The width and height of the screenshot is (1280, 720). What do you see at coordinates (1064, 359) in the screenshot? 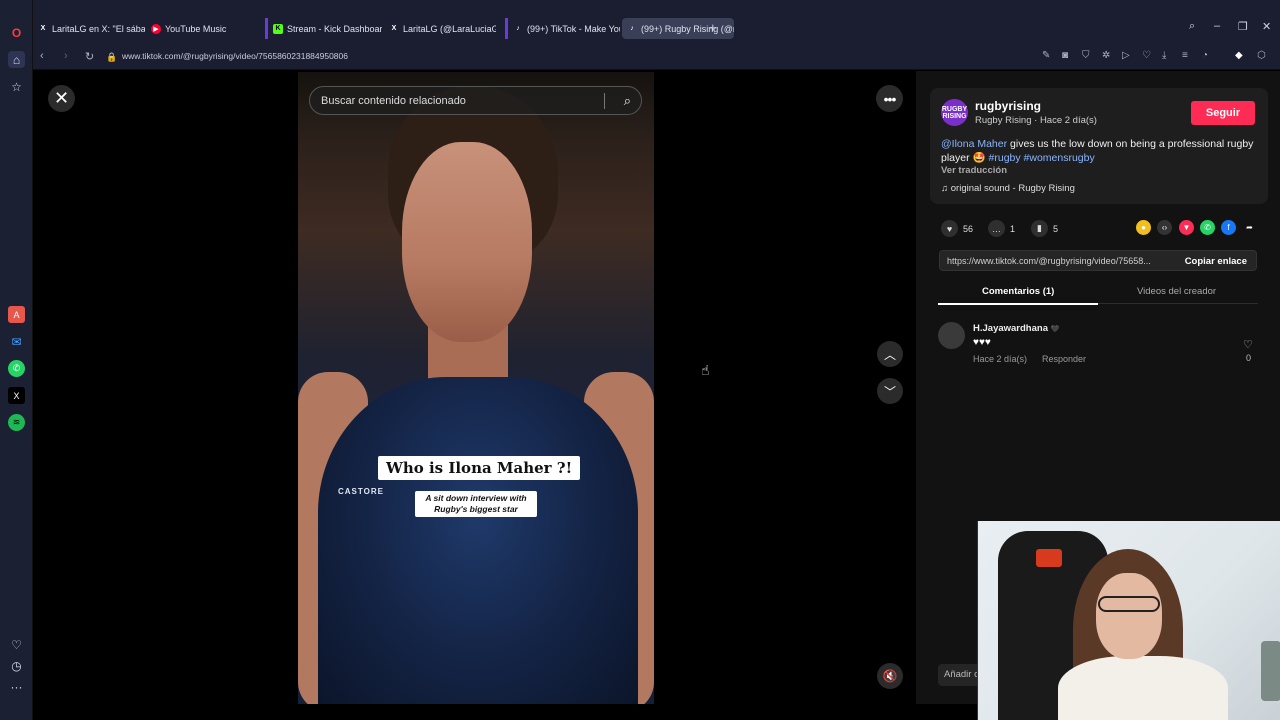
I see `reply-button: Responder` at bounding box center [1064, 359].